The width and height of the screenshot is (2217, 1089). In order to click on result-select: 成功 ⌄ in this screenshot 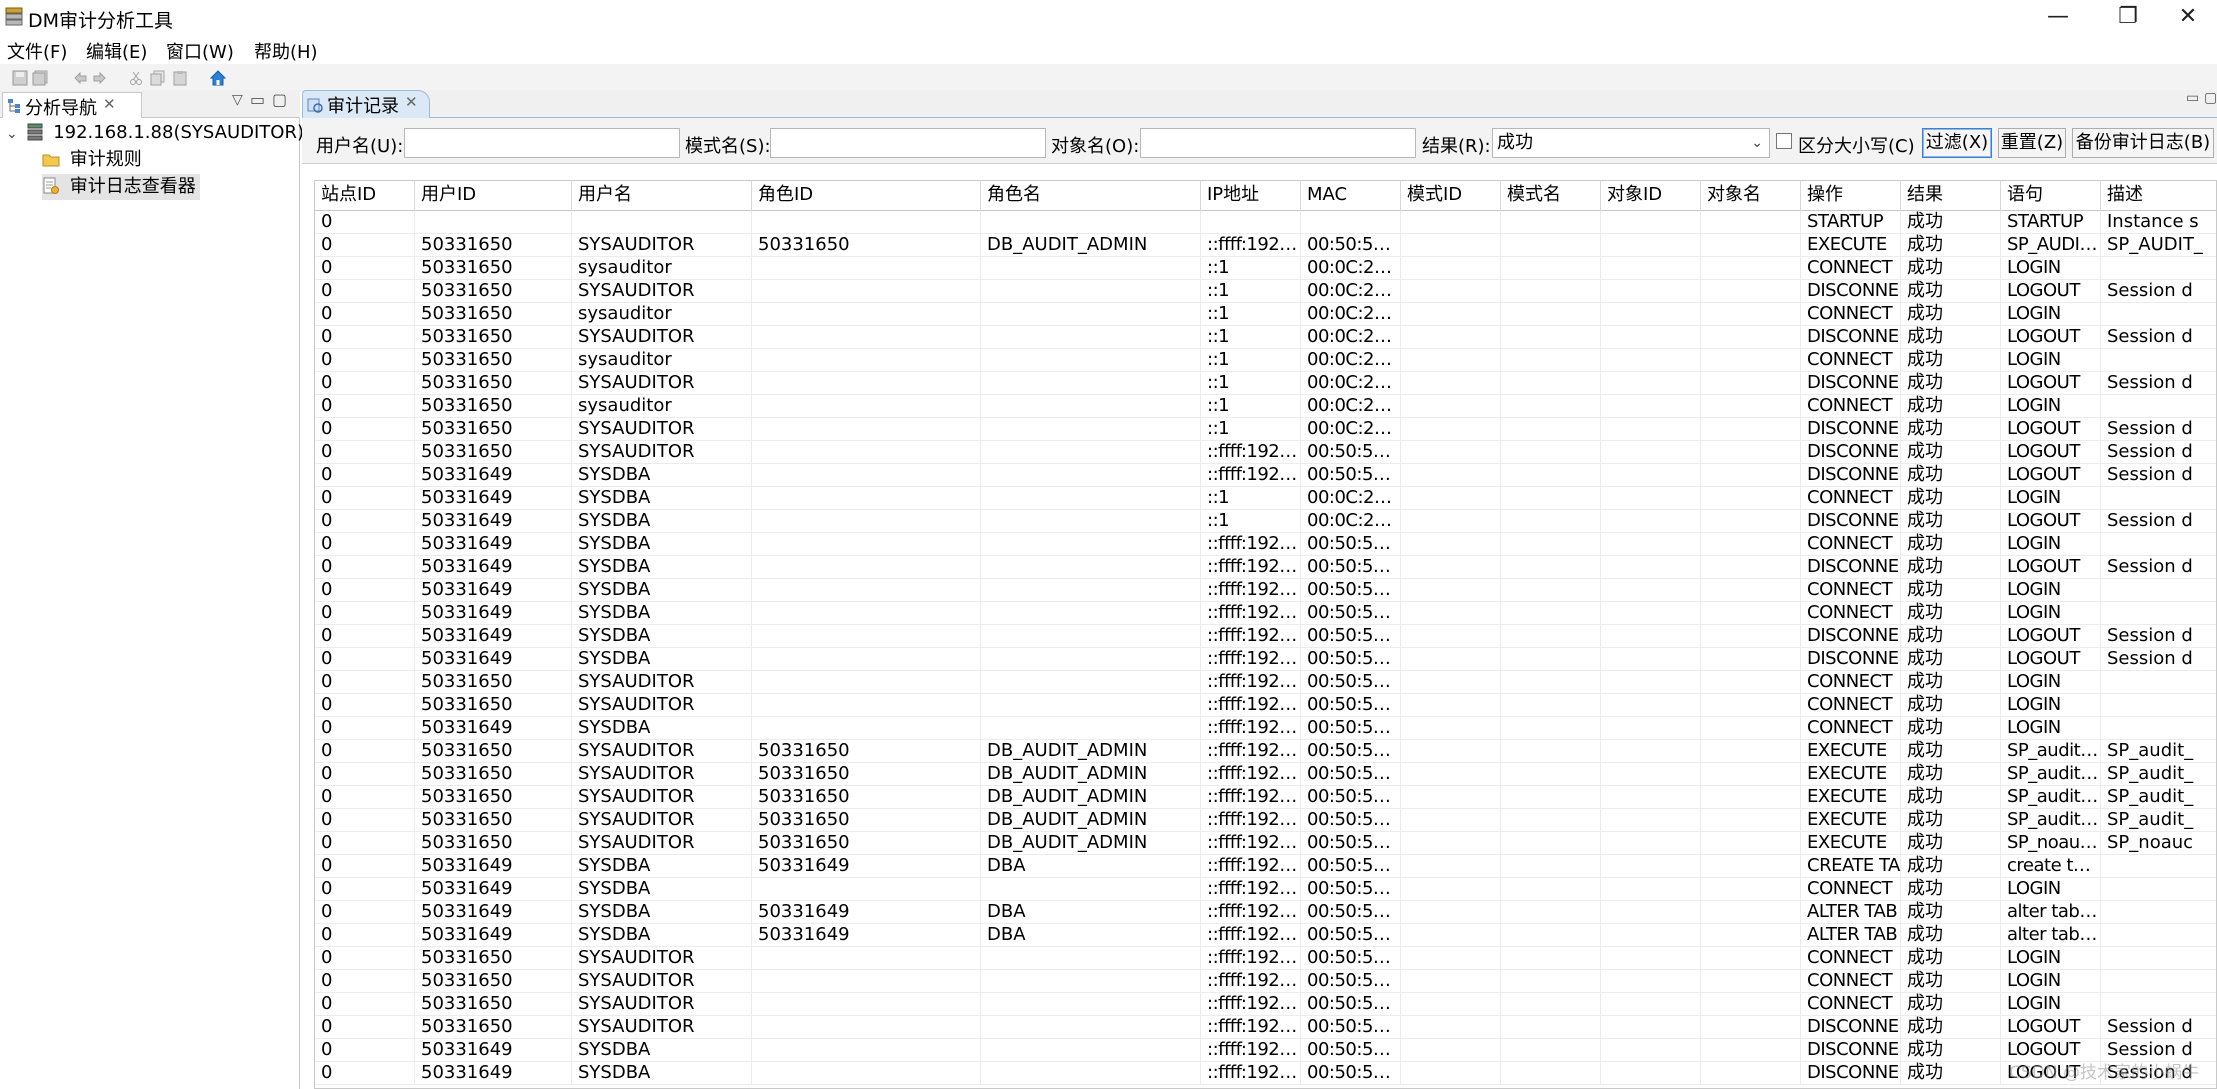, I will do `click(1631, 143)`.